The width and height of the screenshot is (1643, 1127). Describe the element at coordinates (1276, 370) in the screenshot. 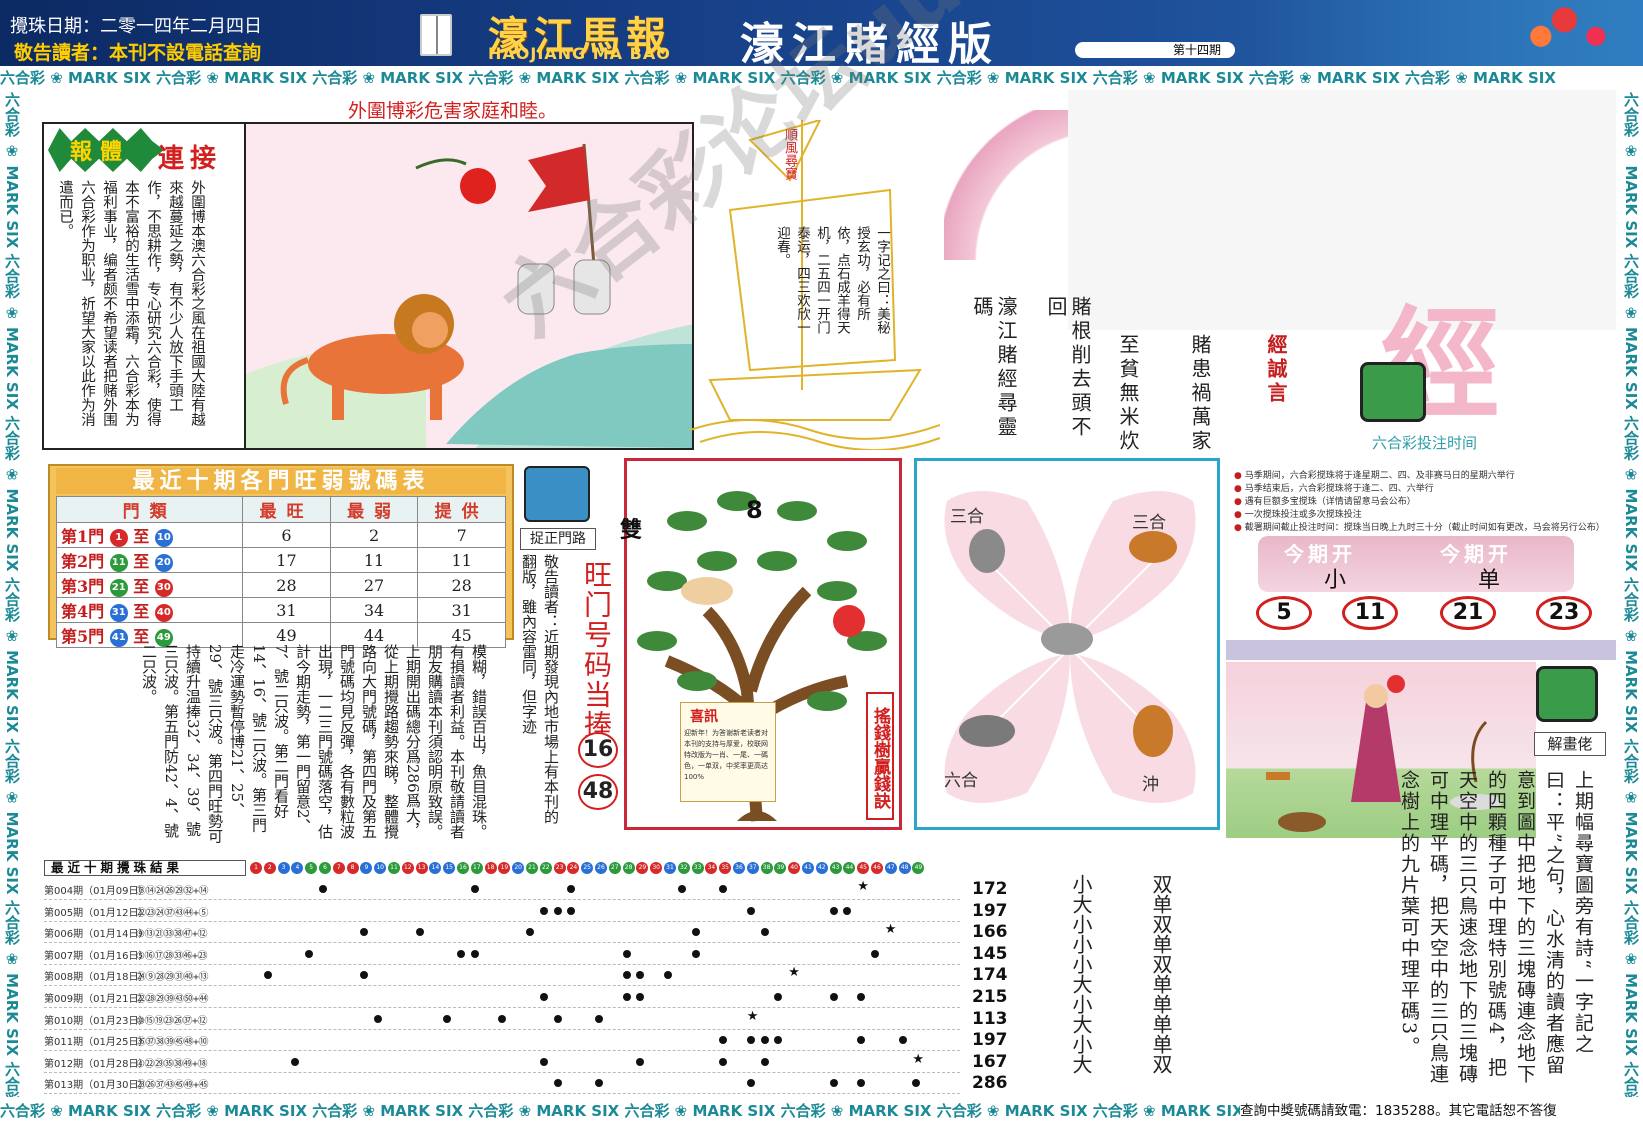

I see `saying-col-5: 經誠言` at that location.